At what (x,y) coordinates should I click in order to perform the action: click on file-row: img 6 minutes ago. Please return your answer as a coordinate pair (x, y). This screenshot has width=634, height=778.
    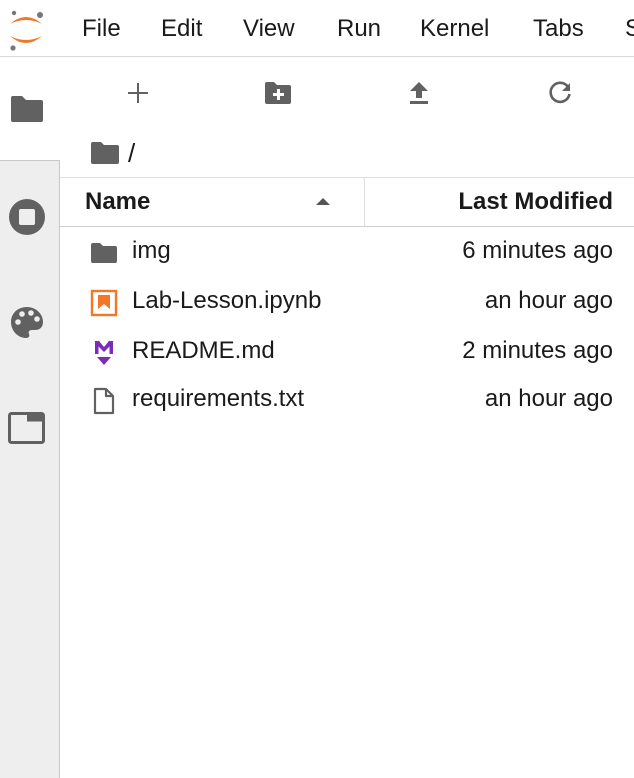
    Looking at the image, I should click on (347, 253).